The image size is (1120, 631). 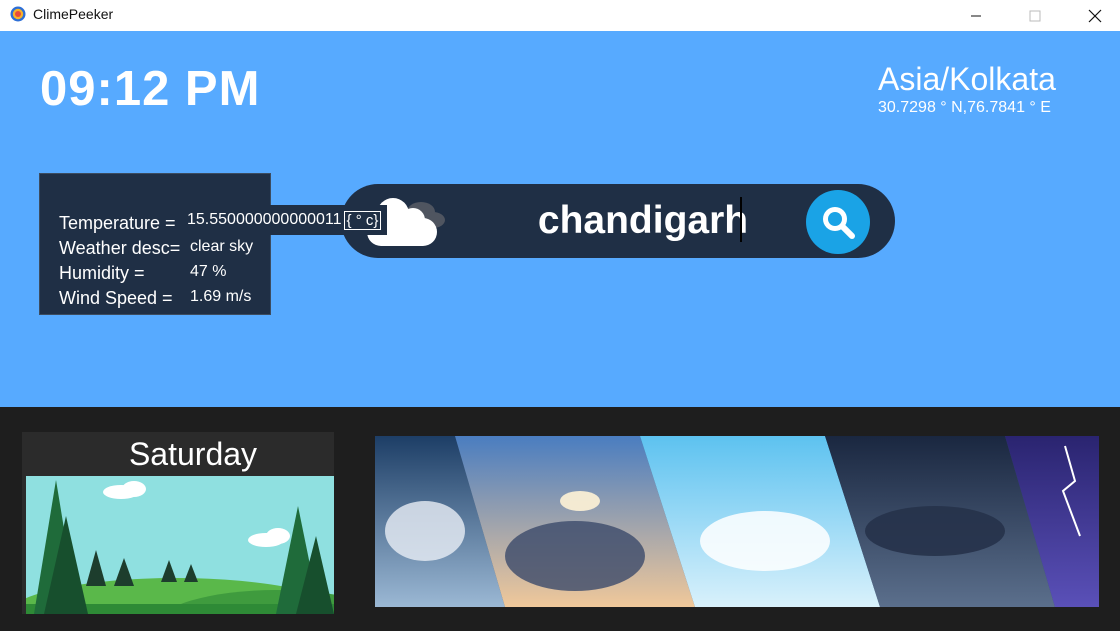 What do you see at coordinates (643, 221) in the screenshot?
I see `city-search-input` at bounding box center [643, 221].